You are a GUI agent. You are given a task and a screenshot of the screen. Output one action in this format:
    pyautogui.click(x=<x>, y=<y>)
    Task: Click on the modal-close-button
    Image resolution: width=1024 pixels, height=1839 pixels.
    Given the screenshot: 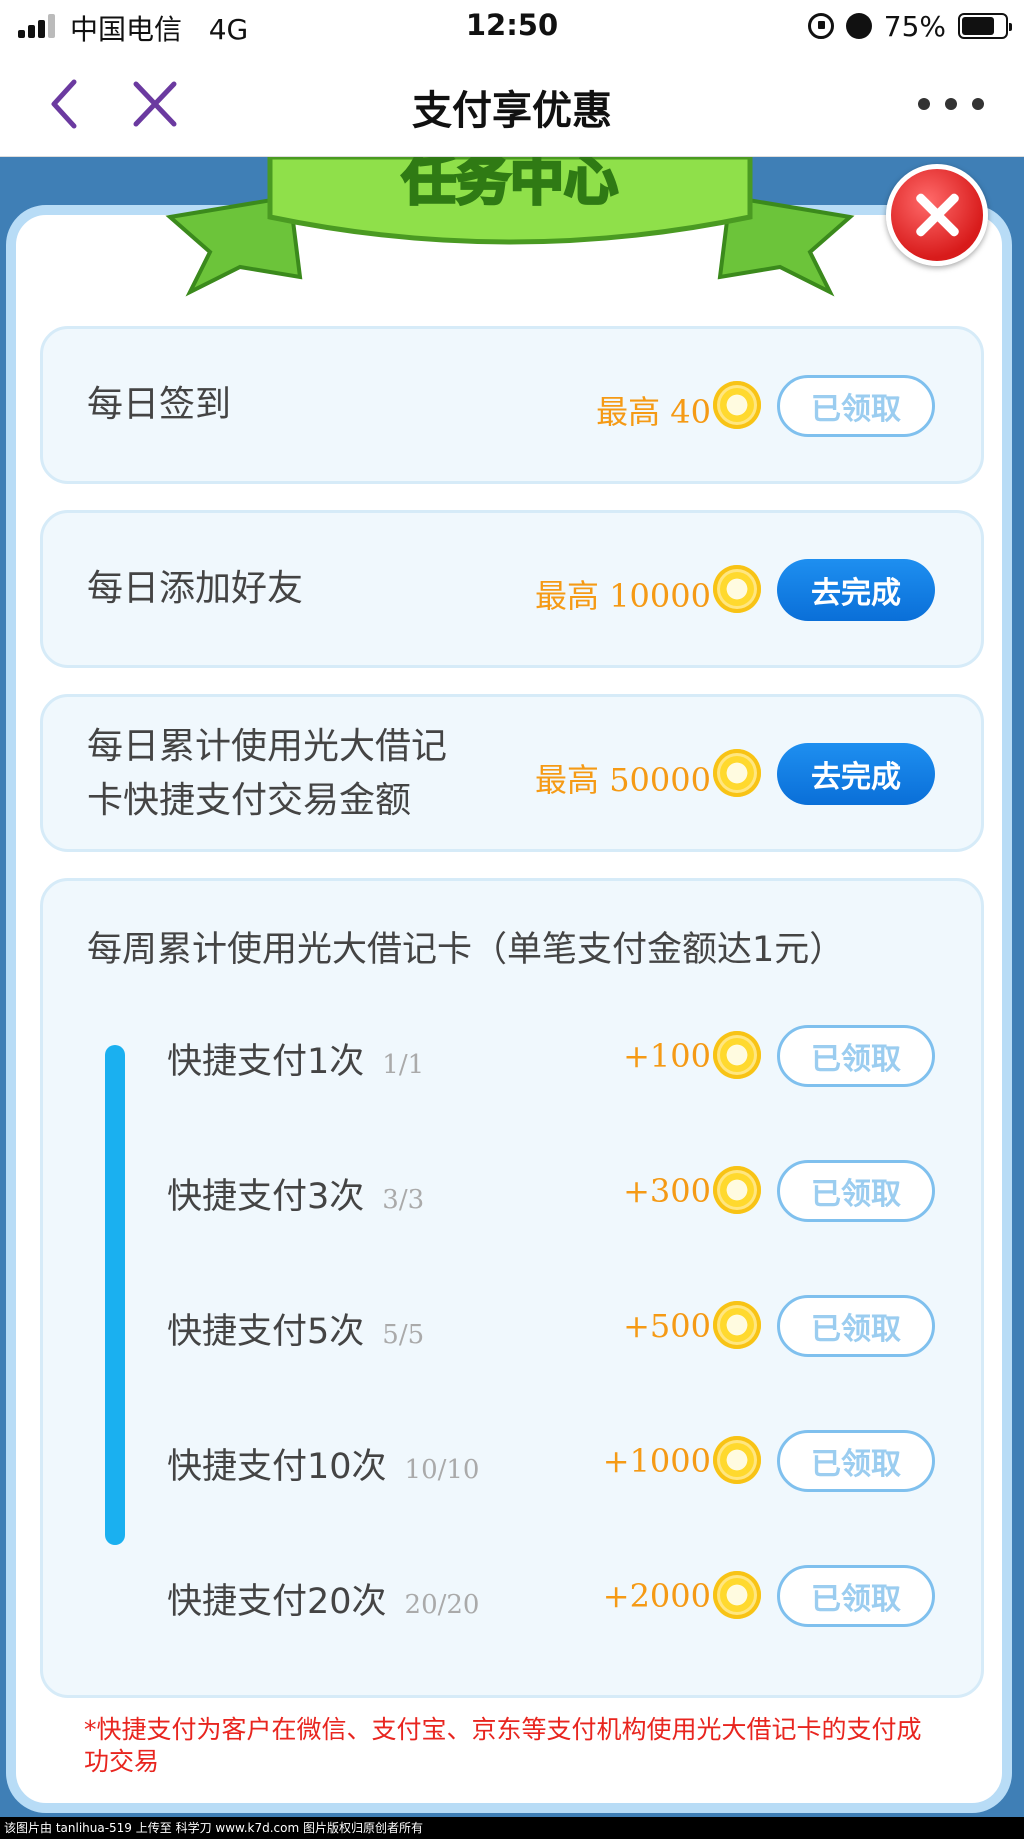 What is the action you would take?
    pyautogui.click(x=937, y=215)
    